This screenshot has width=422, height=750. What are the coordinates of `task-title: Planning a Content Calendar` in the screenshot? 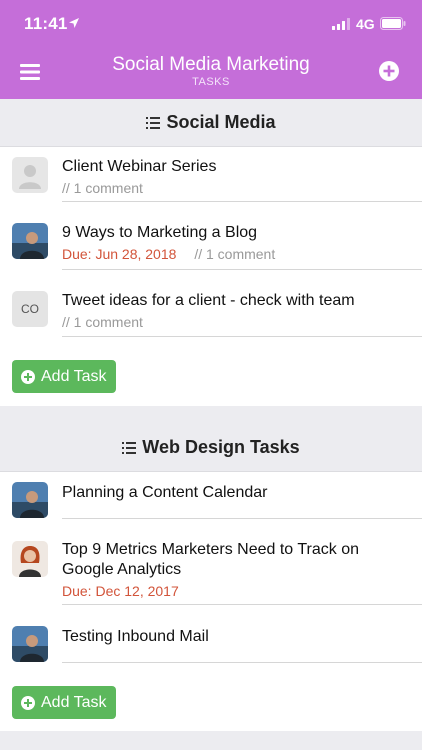 It's located at (232, 493).